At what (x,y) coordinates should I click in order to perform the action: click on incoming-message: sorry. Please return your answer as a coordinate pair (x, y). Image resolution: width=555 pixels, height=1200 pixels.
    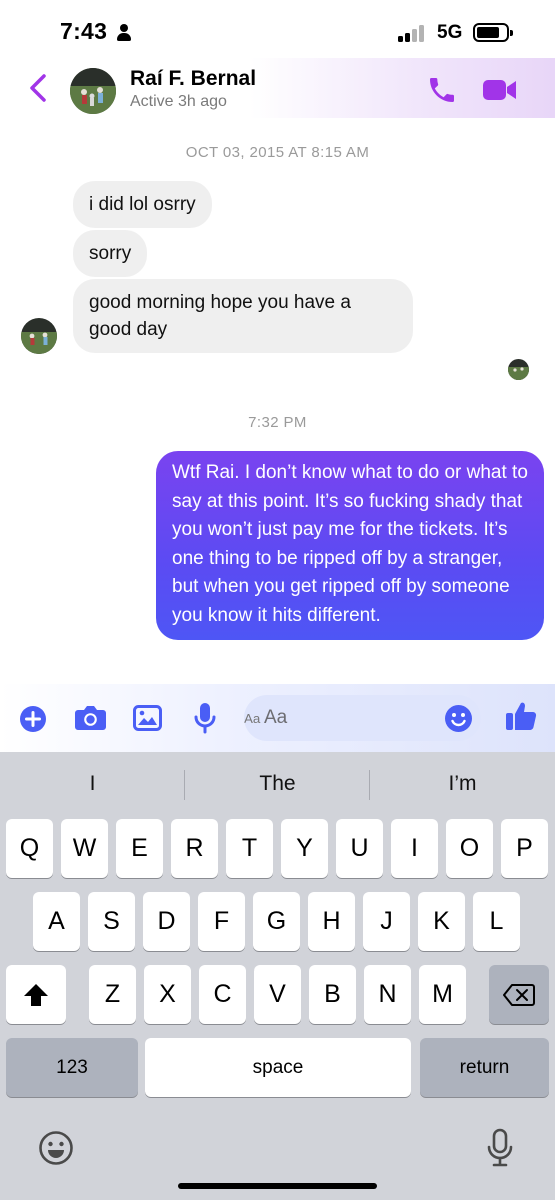
    Looking at the image, I should click on (110, 253).